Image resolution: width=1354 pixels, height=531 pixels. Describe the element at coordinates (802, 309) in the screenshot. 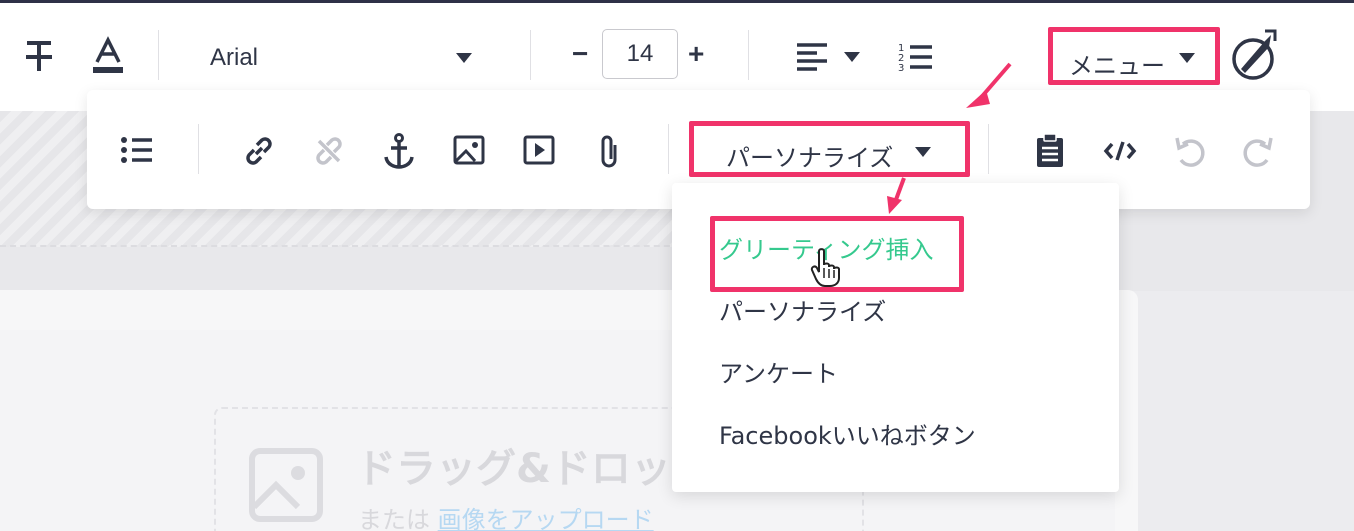

I see `menu-item-personalize: パーソナライズ` at that location.